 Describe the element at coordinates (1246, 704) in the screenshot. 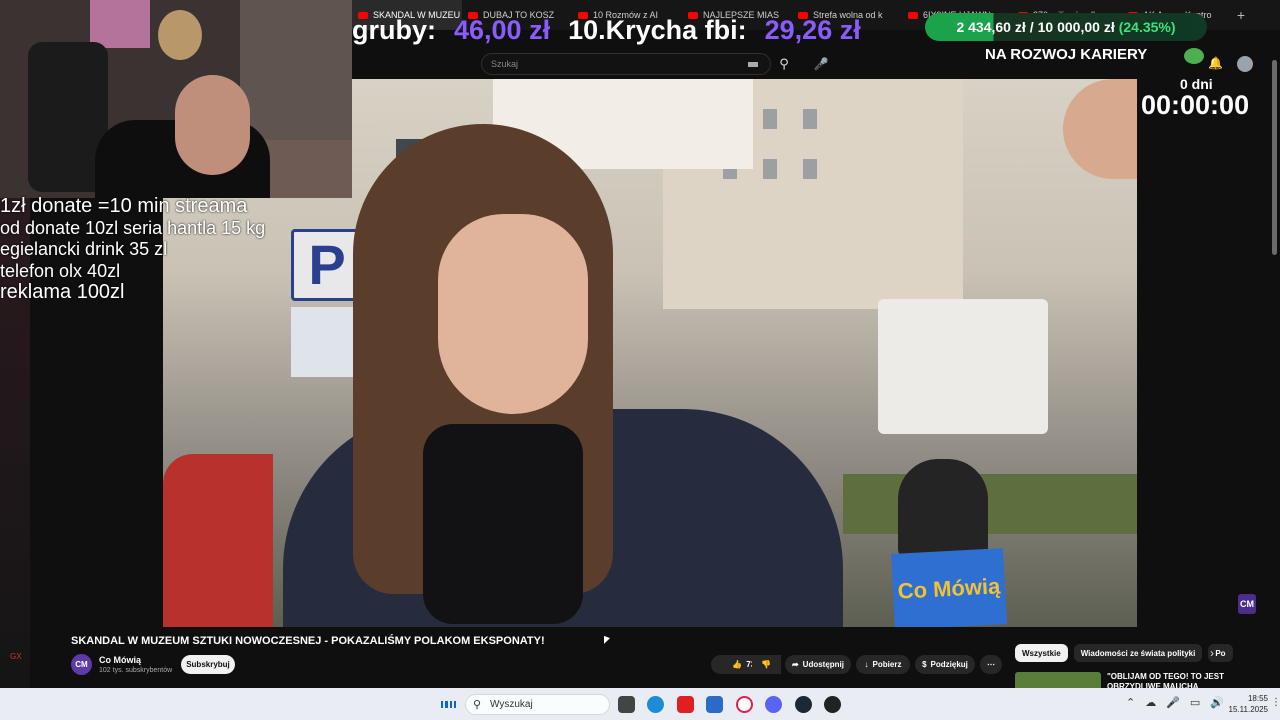

I see `system-clock: 18:55 15.11.2025` at that location.